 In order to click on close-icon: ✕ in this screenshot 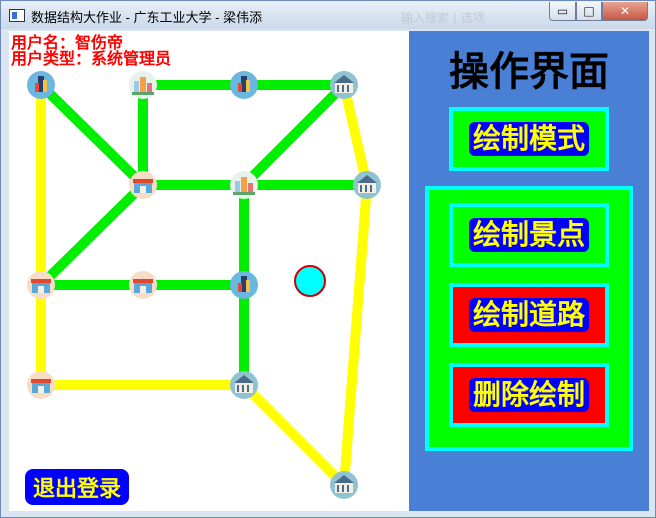, I will do `click(625, 11)`.